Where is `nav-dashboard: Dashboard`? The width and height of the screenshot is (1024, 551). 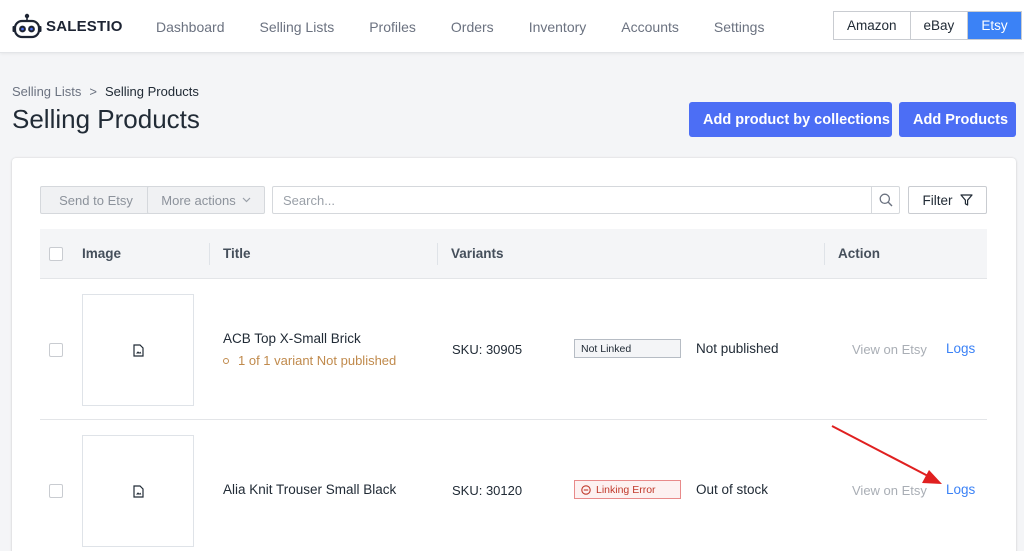
nav-dashboard: Dashboard is located at coordinates (190, 27).